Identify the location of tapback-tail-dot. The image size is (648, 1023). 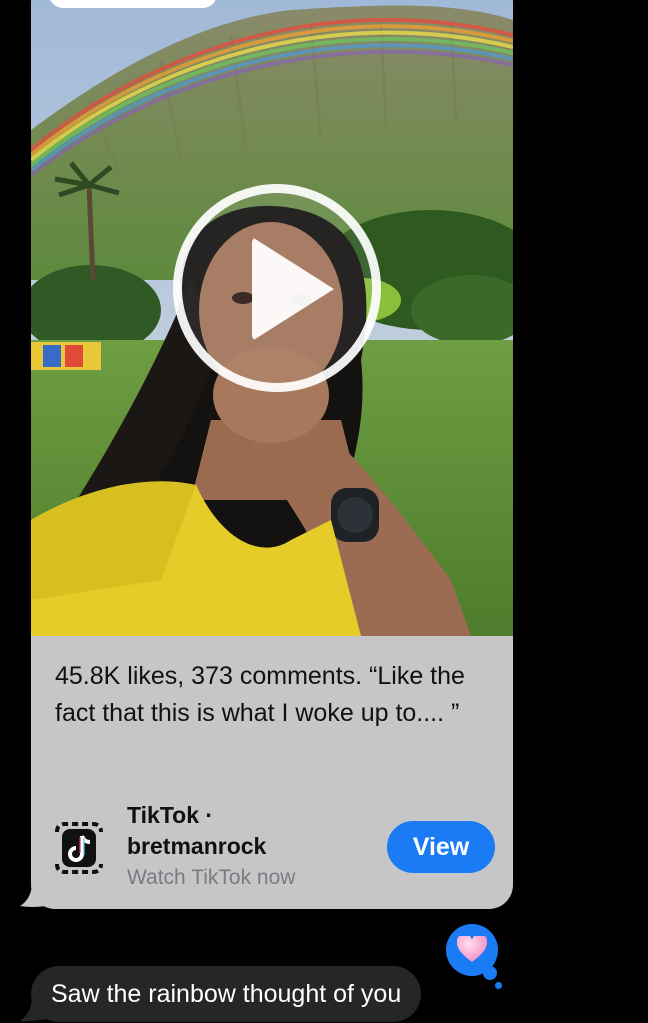
(490, 973).